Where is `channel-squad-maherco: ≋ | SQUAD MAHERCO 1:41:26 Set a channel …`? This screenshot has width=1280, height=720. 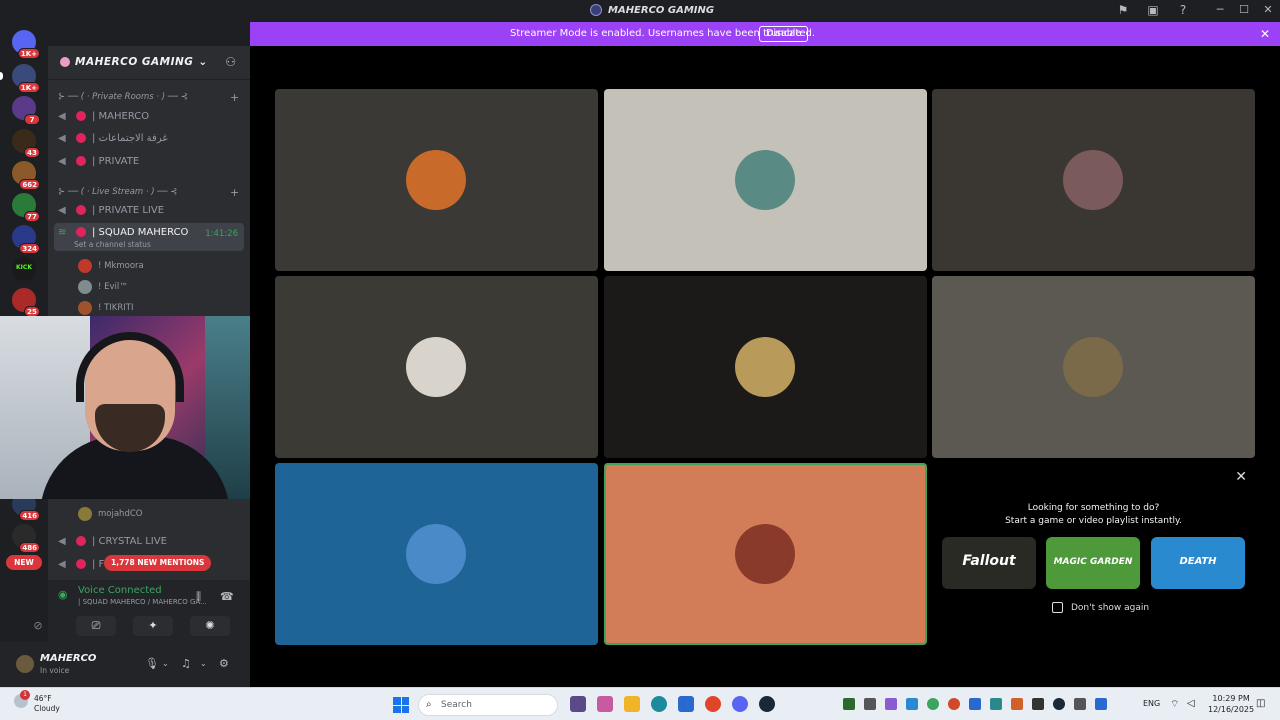 channel-squad-maherco: ≋ | SQUAD MAHERCO 1:41:26 Set a channel … is located at coordinates (149, 237).